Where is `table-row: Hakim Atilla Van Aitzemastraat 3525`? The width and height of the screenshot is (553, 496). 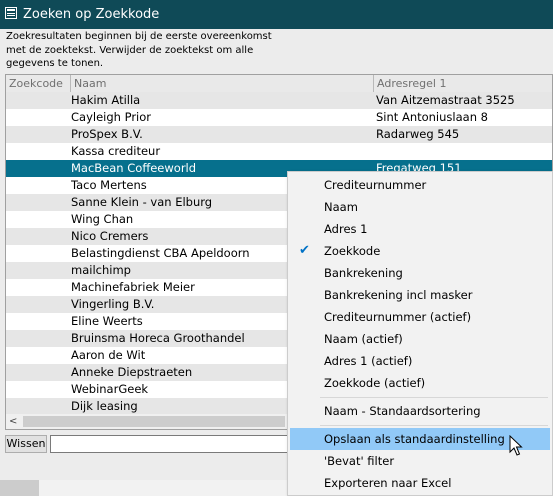 table-row: Hakim Atilla Van Aitzemastraat 3525 is located at coordinates (279, 100).